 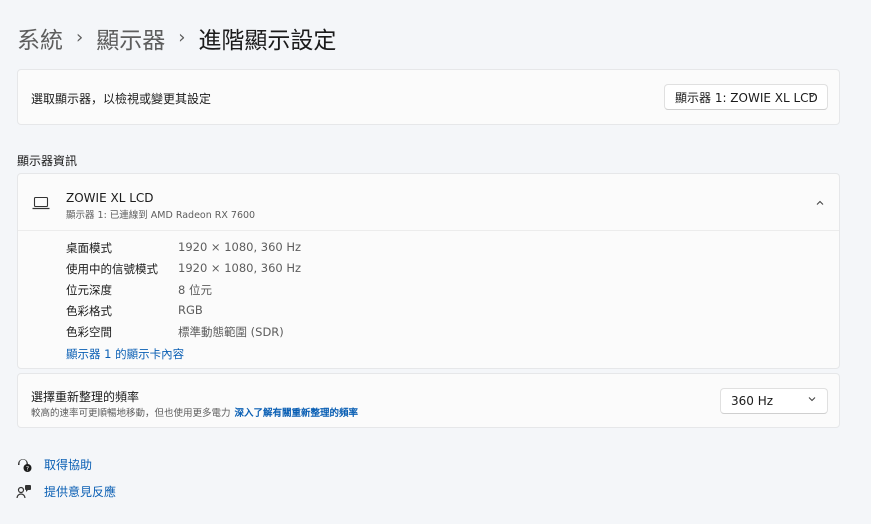 What do you see at coordinates (80, 492) in the screenshot?
I see `give-feedback-label: 提供意見反應` at bounding box center [80, 492].